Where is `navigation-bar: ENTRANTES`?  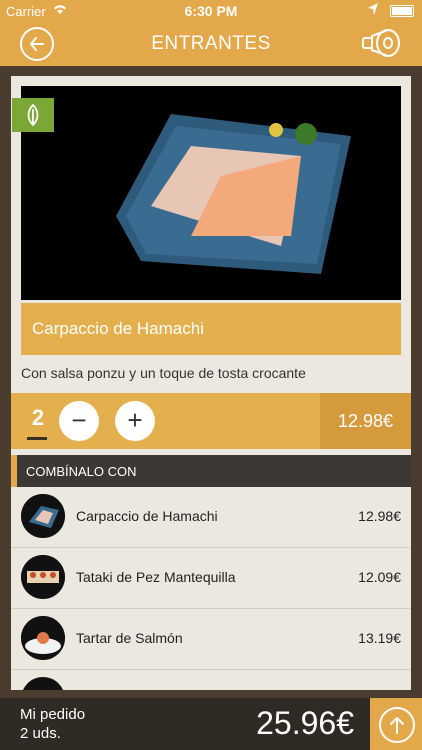 navigation-bar: ENTRANTES is located at coordinates (211, 44).